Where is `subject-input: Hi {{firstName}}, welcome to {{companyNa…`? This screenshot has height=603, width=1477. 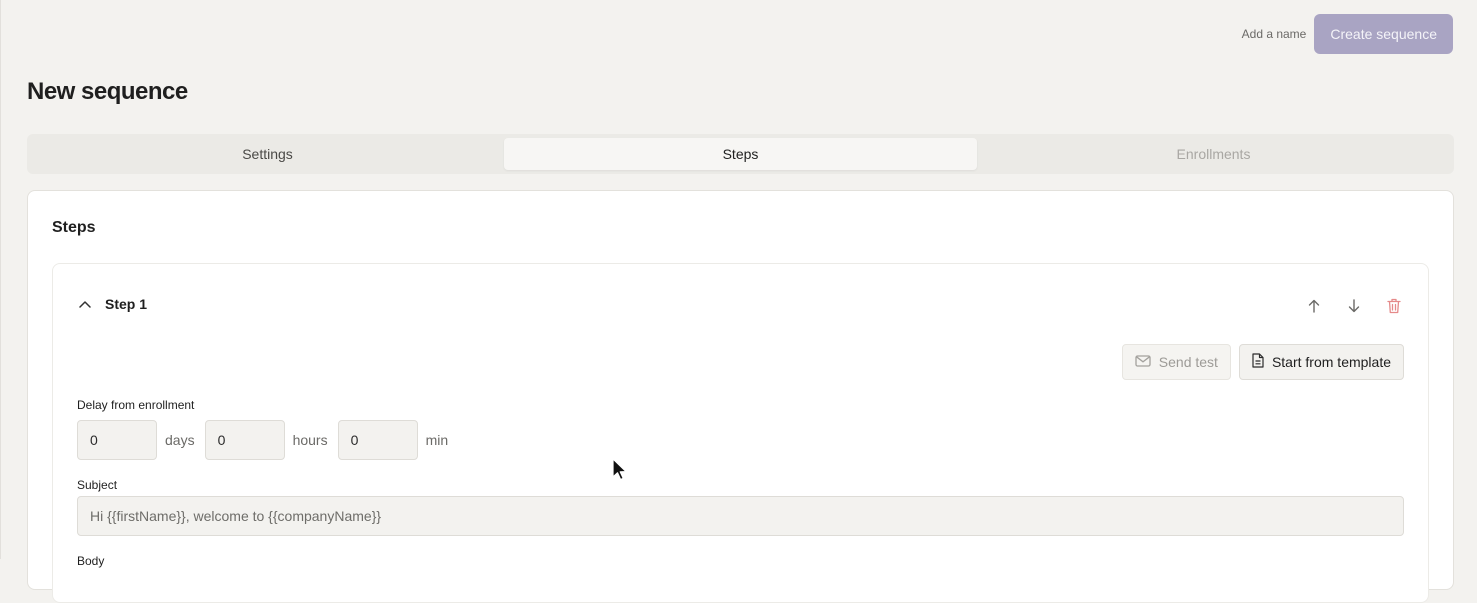
subject-input: Hi {{firstName}}, welcome to {{companyNa… is located at coordinates (740, 516).